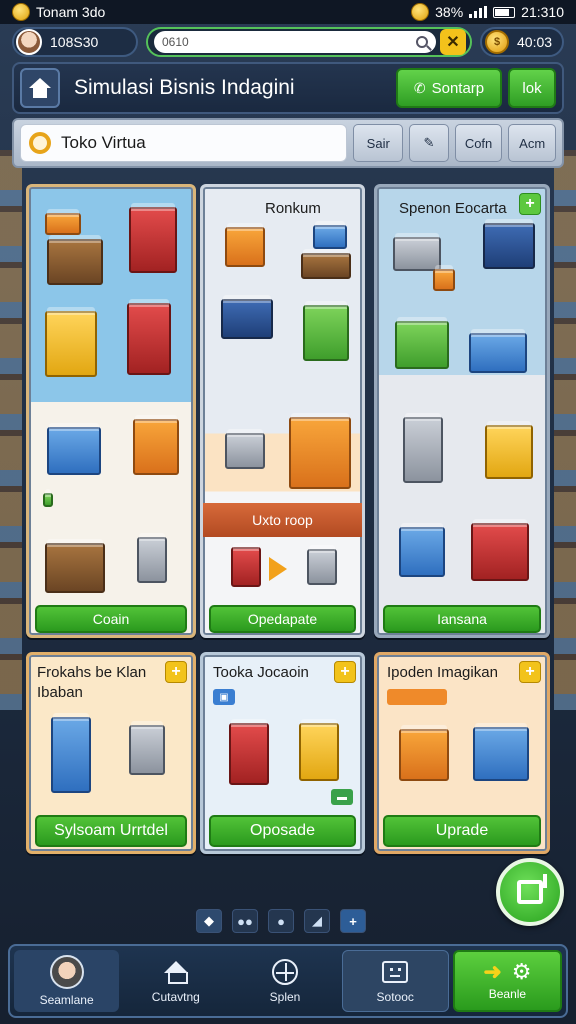 This screenshot has width=576, height=1024. What do you see at coordinates (422, 42) in the screenshot?
I see `search-icon` at bounding box center [422, 42].